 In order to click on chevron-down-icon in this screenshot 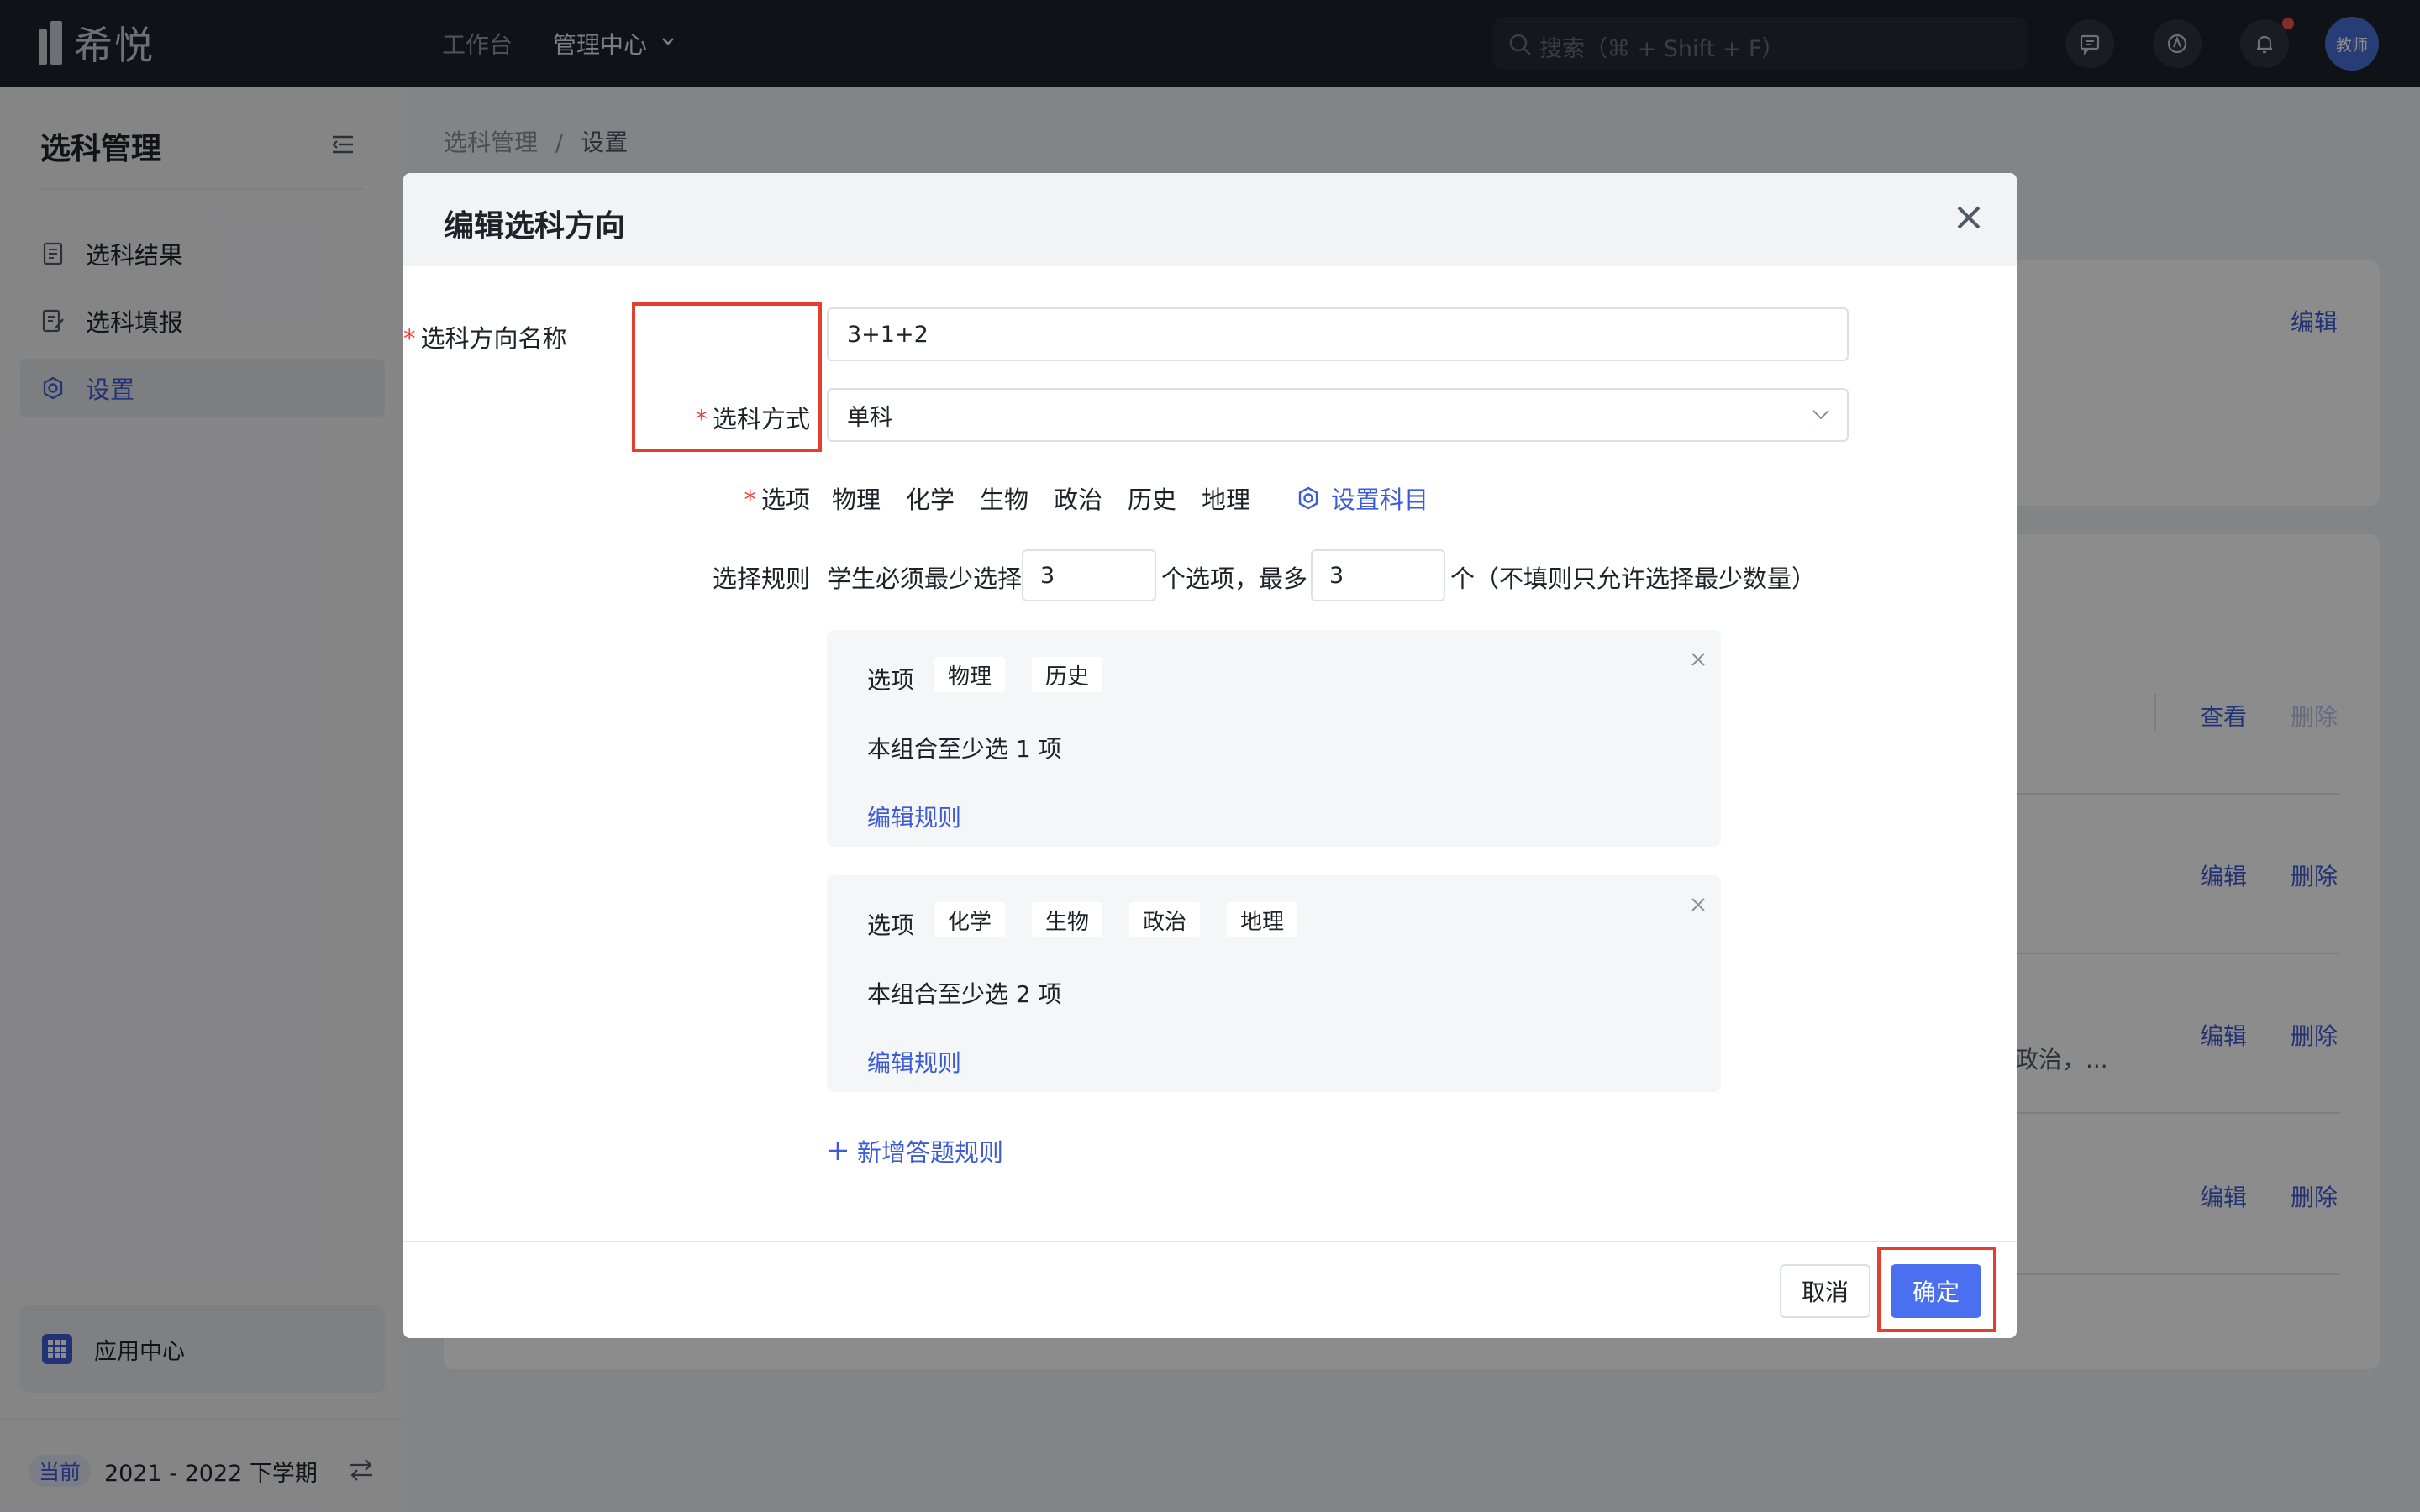, I will do `click(1820, 415)`.